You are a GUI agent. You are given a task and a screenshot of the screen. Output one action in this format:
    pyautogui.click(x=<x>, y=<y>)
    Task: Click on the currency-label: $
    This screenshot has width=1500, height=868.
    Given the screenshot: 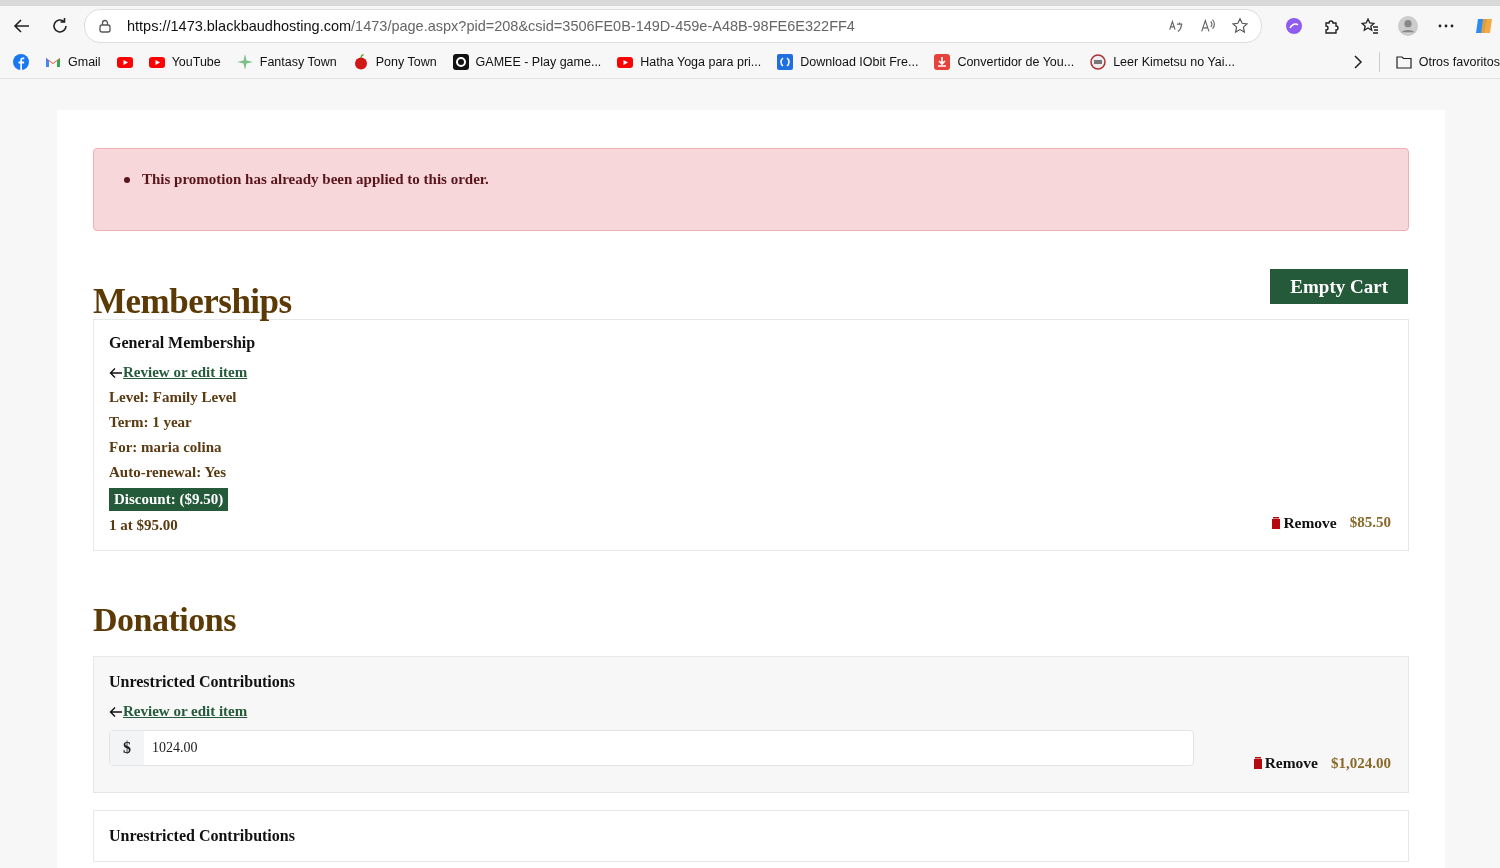 What is the action you would take?
    pyautogui.click(x=127, y=748)
    